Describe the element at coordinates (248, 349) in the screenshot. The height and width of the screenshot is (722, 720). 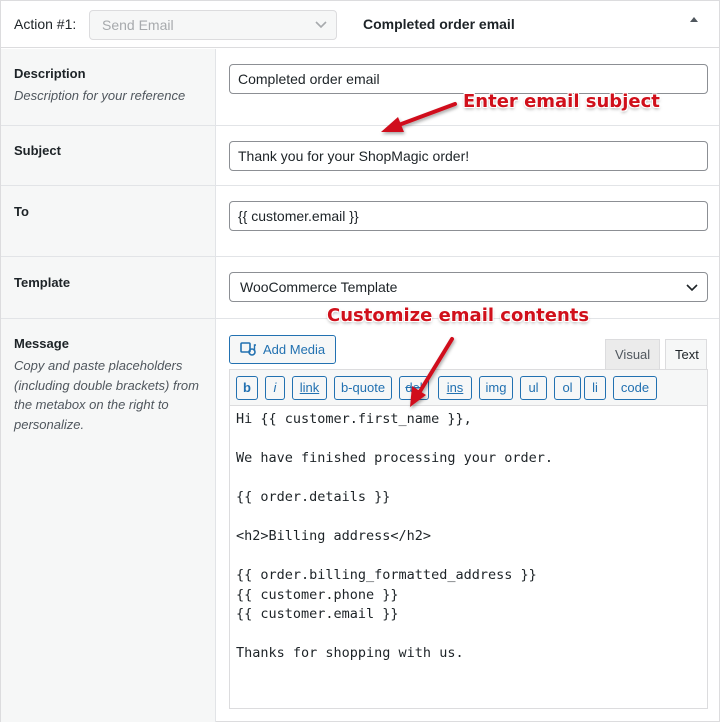
I see `media-icon` at that location.